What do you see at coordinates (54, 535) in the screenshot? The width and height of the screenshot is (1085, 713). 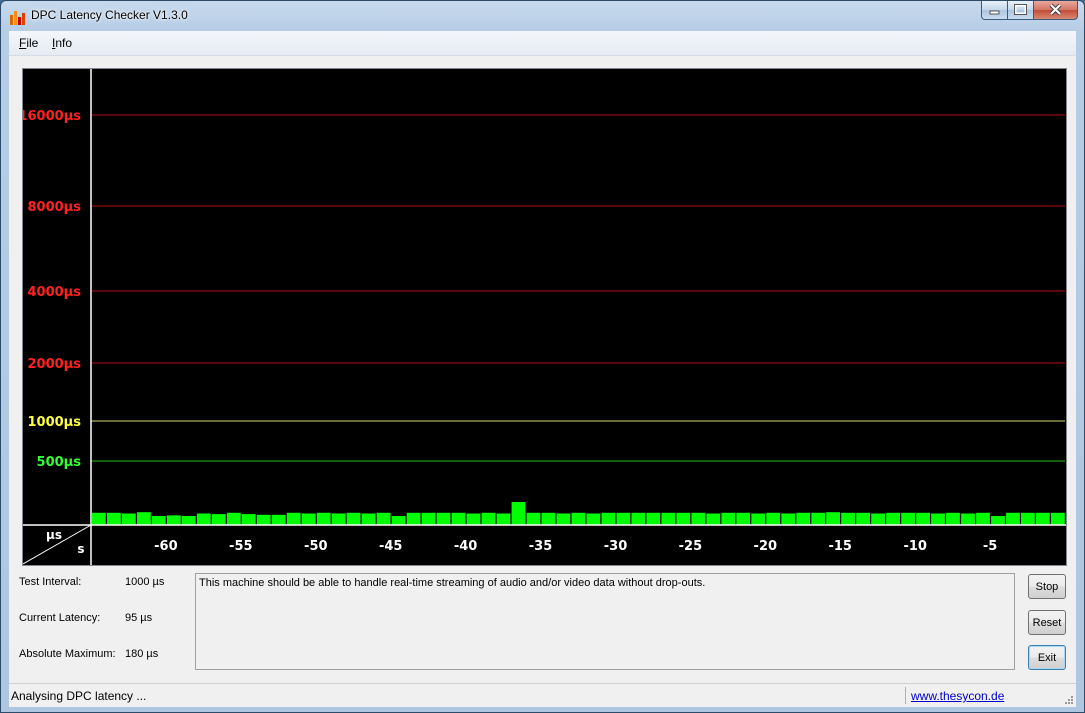 I see `y-unit-label: µs` at bounding box center [54, 535].